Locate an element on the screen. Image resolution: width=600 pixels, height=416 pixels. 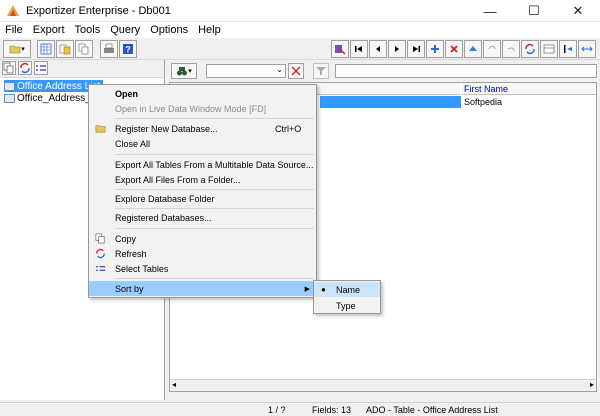
export-button is located at coordinates (65, 49).